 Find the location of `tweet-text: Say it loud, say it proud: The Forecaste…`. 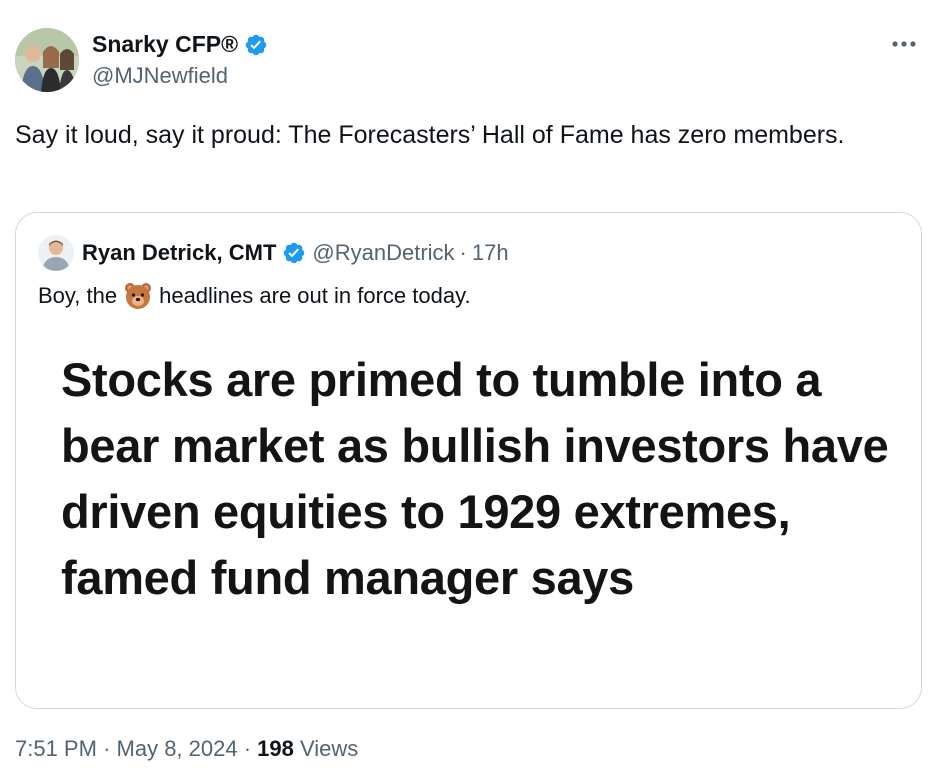

tweet-text: Say it loud, say it proud: The Forecaste… is located at coordinates (430, 135).